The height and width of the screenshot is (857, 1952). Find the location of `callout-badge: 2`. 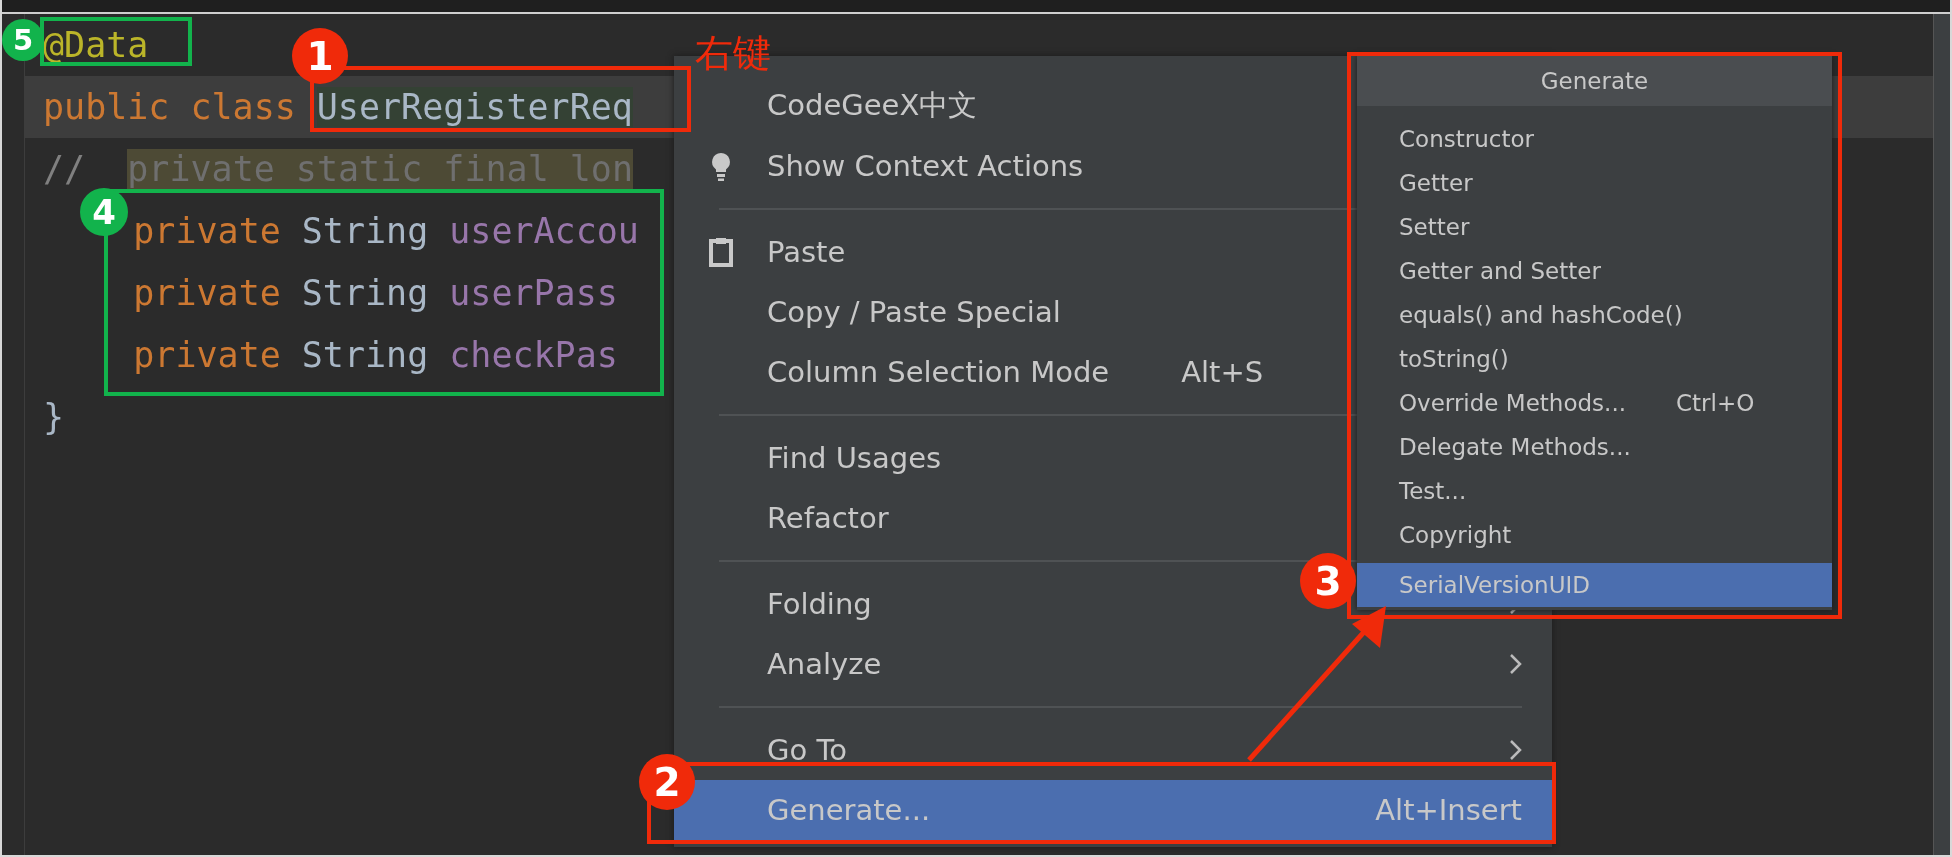

callout-badge: 2 is located at coordinates (667, 782).